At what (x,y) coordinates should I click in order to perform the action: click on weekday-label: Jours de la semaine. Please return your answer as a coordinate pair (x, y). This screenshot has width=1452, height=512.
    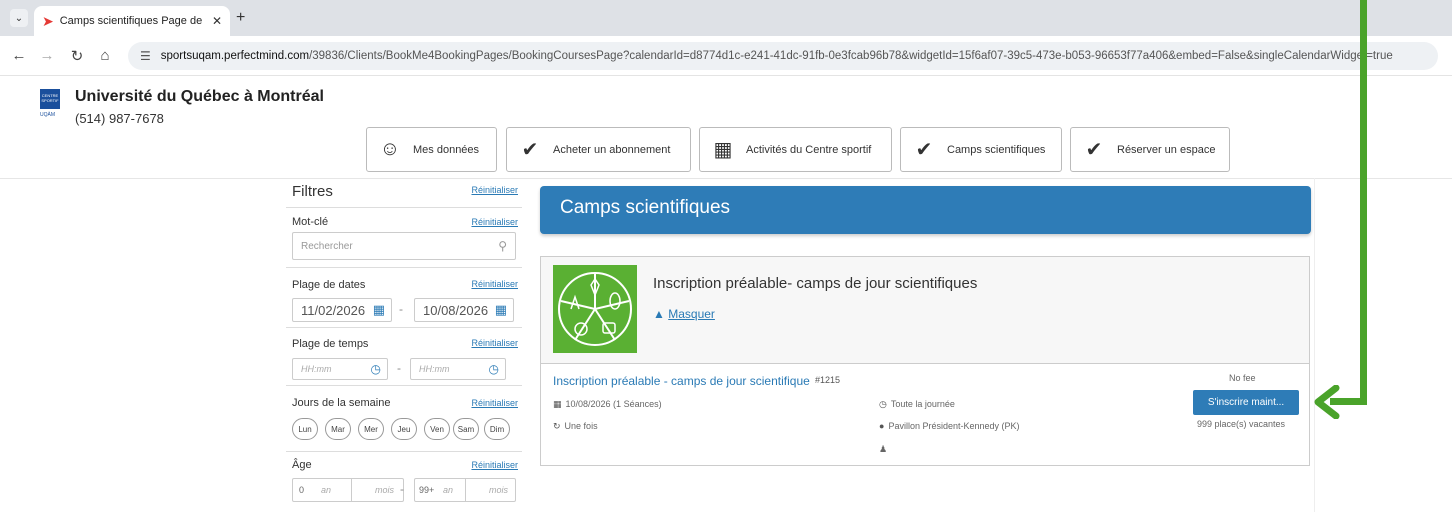
    Looking at the image, I should click on (341, 403).